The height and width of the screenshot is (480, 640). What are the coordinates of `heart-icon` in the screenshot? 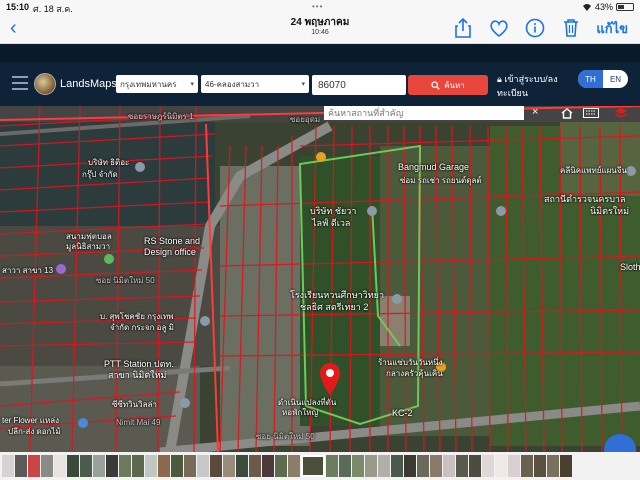 It's located at (499, 28).